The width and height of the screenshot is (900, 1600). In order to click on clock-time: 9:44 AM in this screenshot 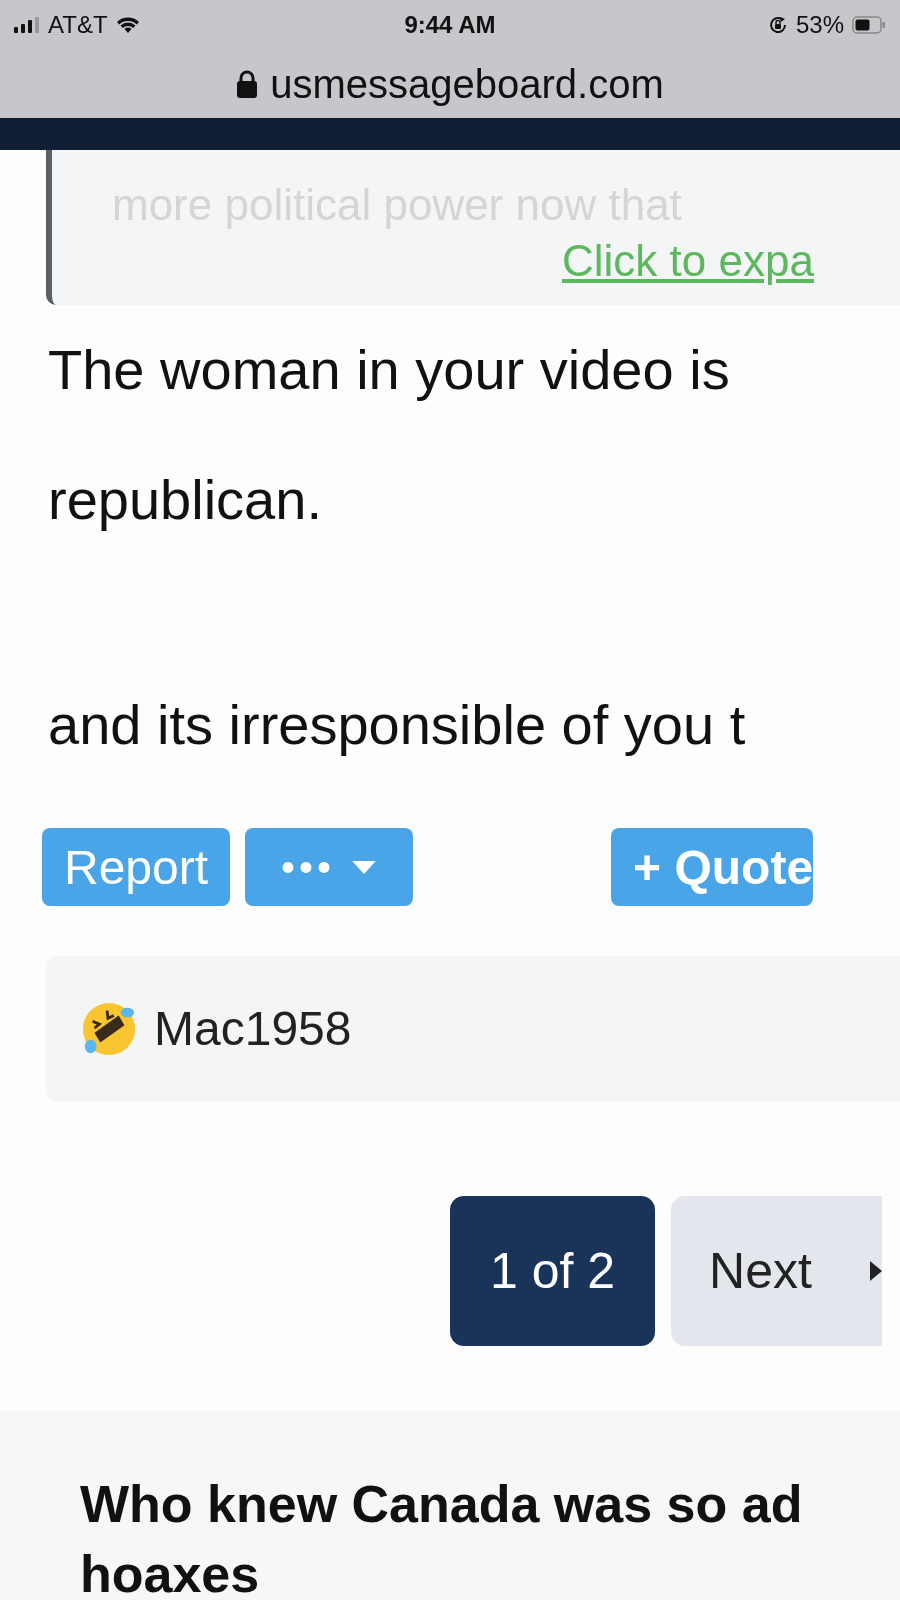, I will do `click(450, 25)`.